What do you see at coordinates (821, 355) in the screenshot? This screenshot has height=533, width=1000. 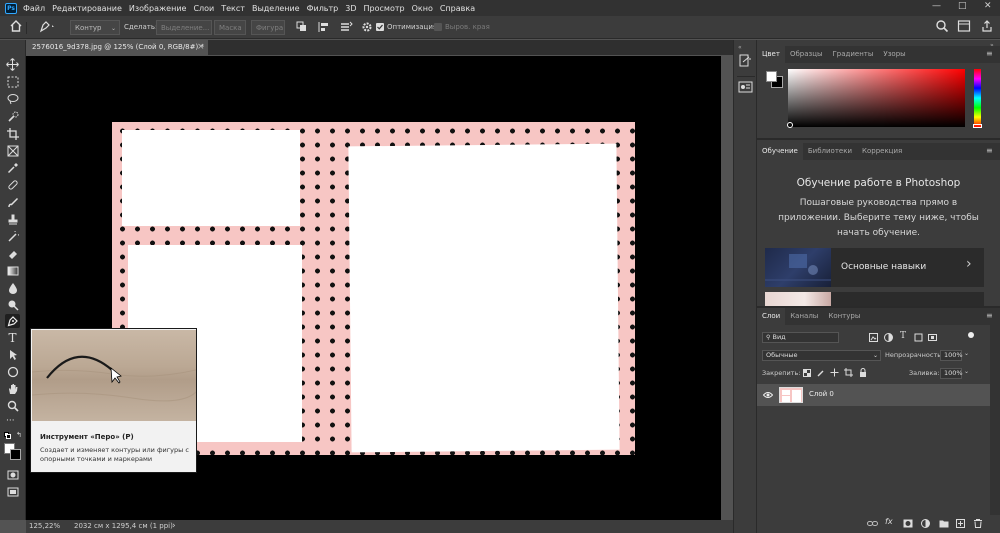 I see `blend-mode-select: Обычные ⌄` at bounding box center [821, 355].